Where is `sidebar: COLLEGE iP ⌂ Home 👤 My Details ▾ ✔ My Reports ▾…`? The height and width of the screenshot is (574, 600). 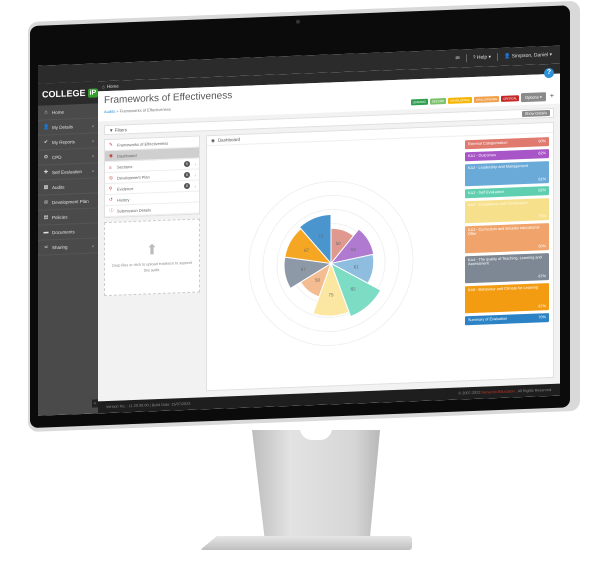
sidebar: COLLEGE iP ⌂ Home 👤 My Details ▾ ✔ My Reports ▾… is located at coordinates (68, 248).